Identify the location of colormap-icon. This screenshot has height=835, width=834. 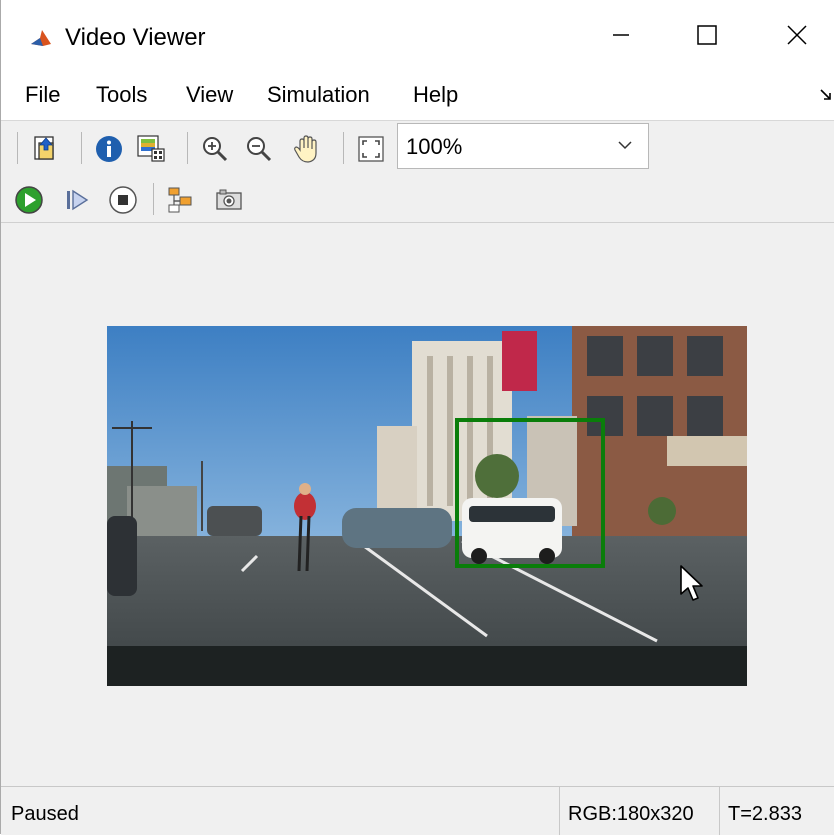
(151, 148).